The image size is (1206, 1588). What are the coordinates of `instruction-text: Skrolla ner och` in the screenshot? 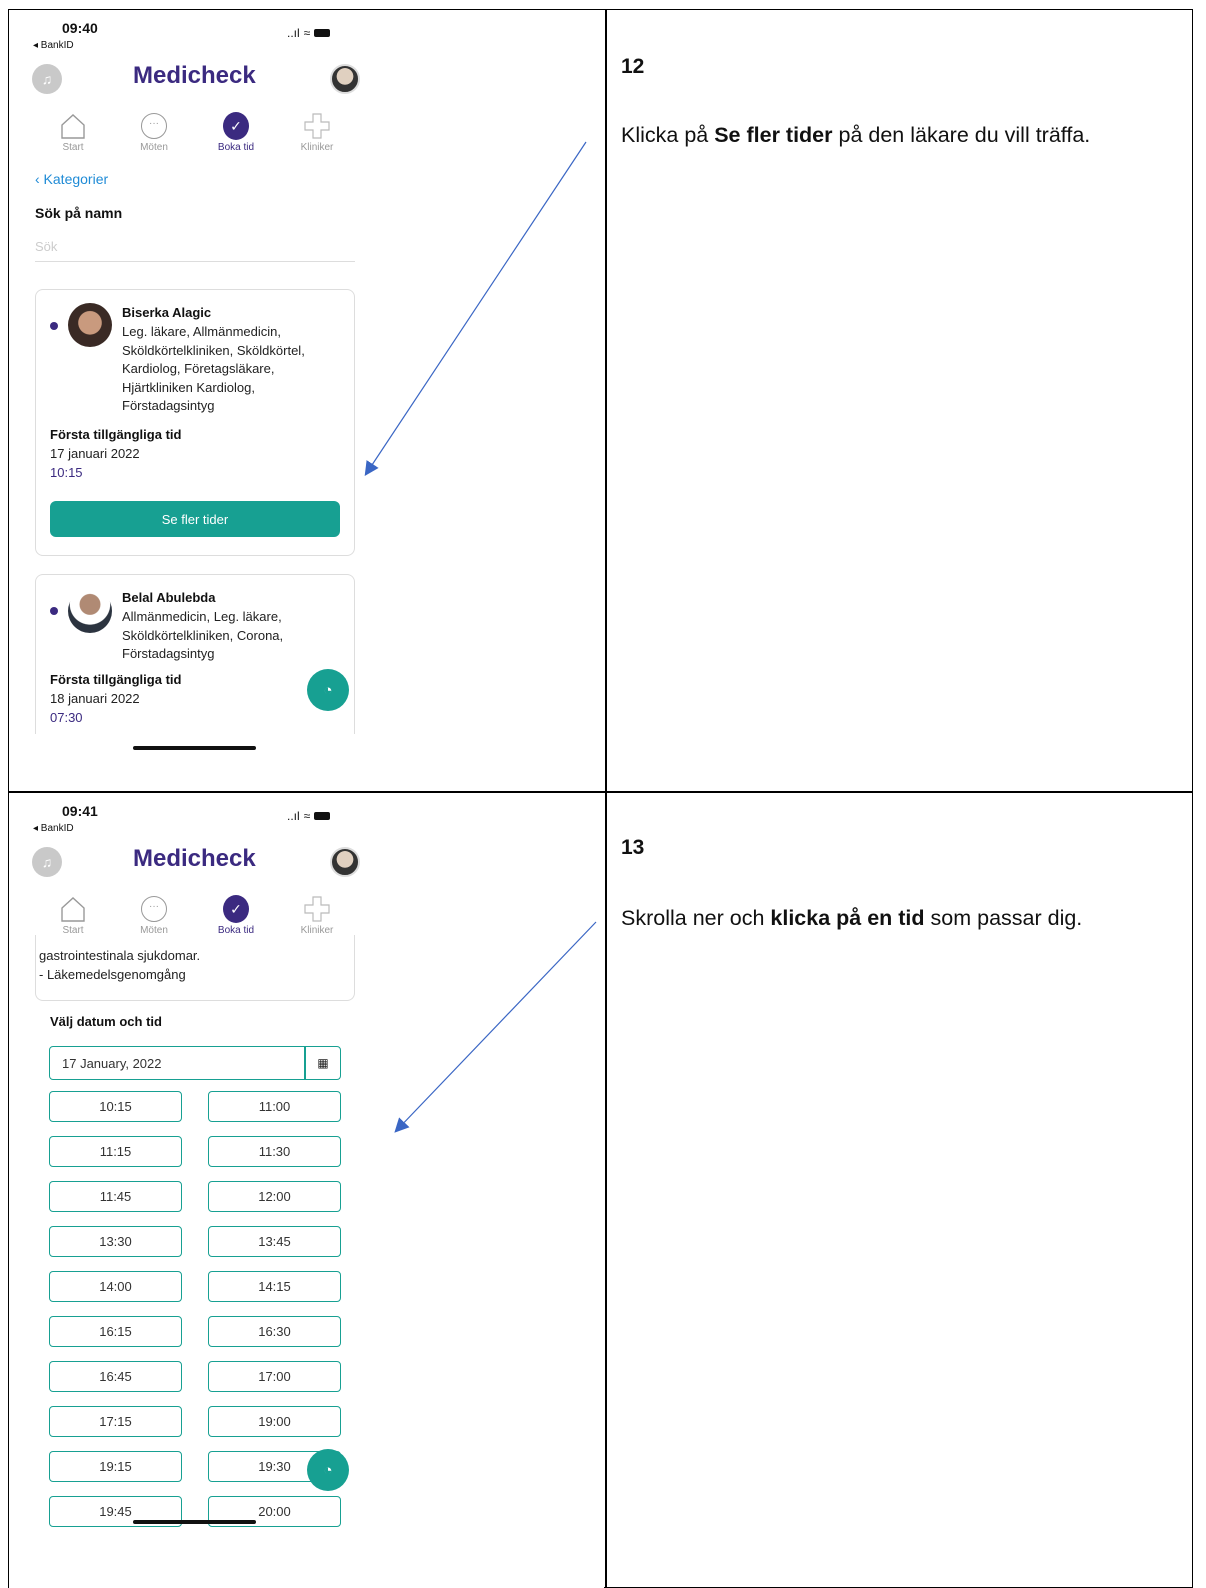 It's located at (696, 918).